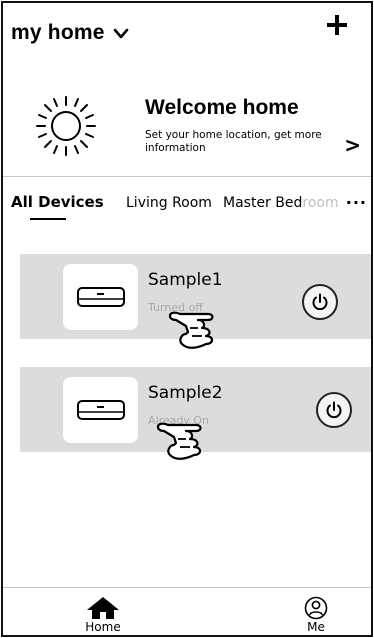 This screenshot has width=374, height=638. I want to click on nav-me-label: Me, so click(316, 627).